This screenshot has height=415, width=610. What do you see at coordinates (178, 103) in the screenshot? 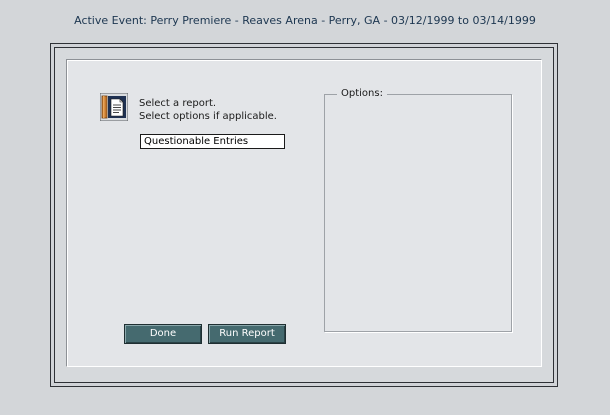
I see `instruction-select-report: Select a report.` at bounding box center [178, 103].